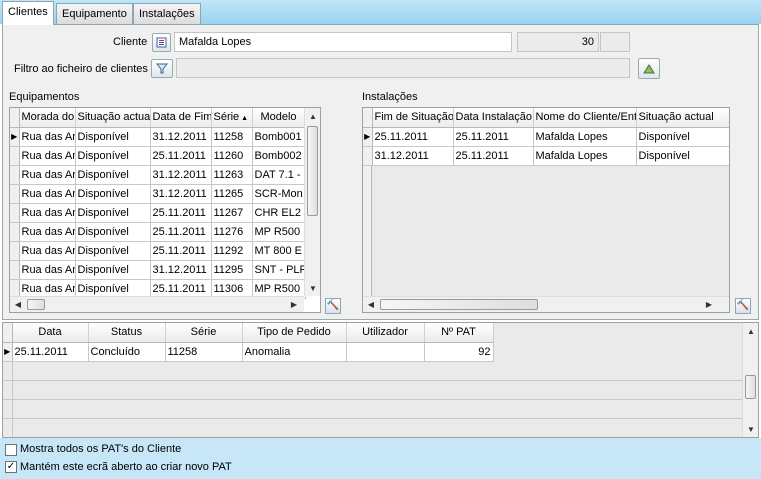 The width and height of the screenshot is (761, 479). What do you see at coordinates (204, 333) in the screenshot?
I see `col-header: Série` at bounding box center [204, 333].